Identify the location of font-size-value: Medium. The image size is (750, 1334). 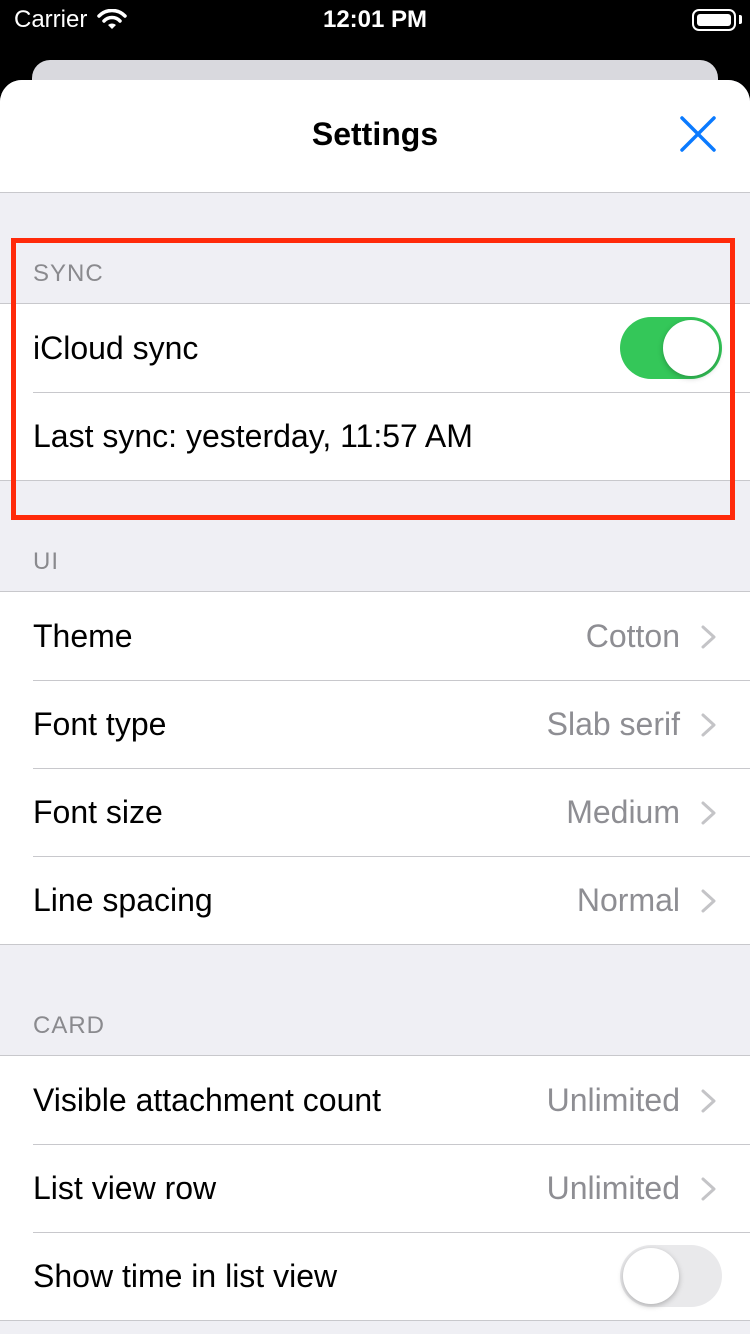
(623, 812).